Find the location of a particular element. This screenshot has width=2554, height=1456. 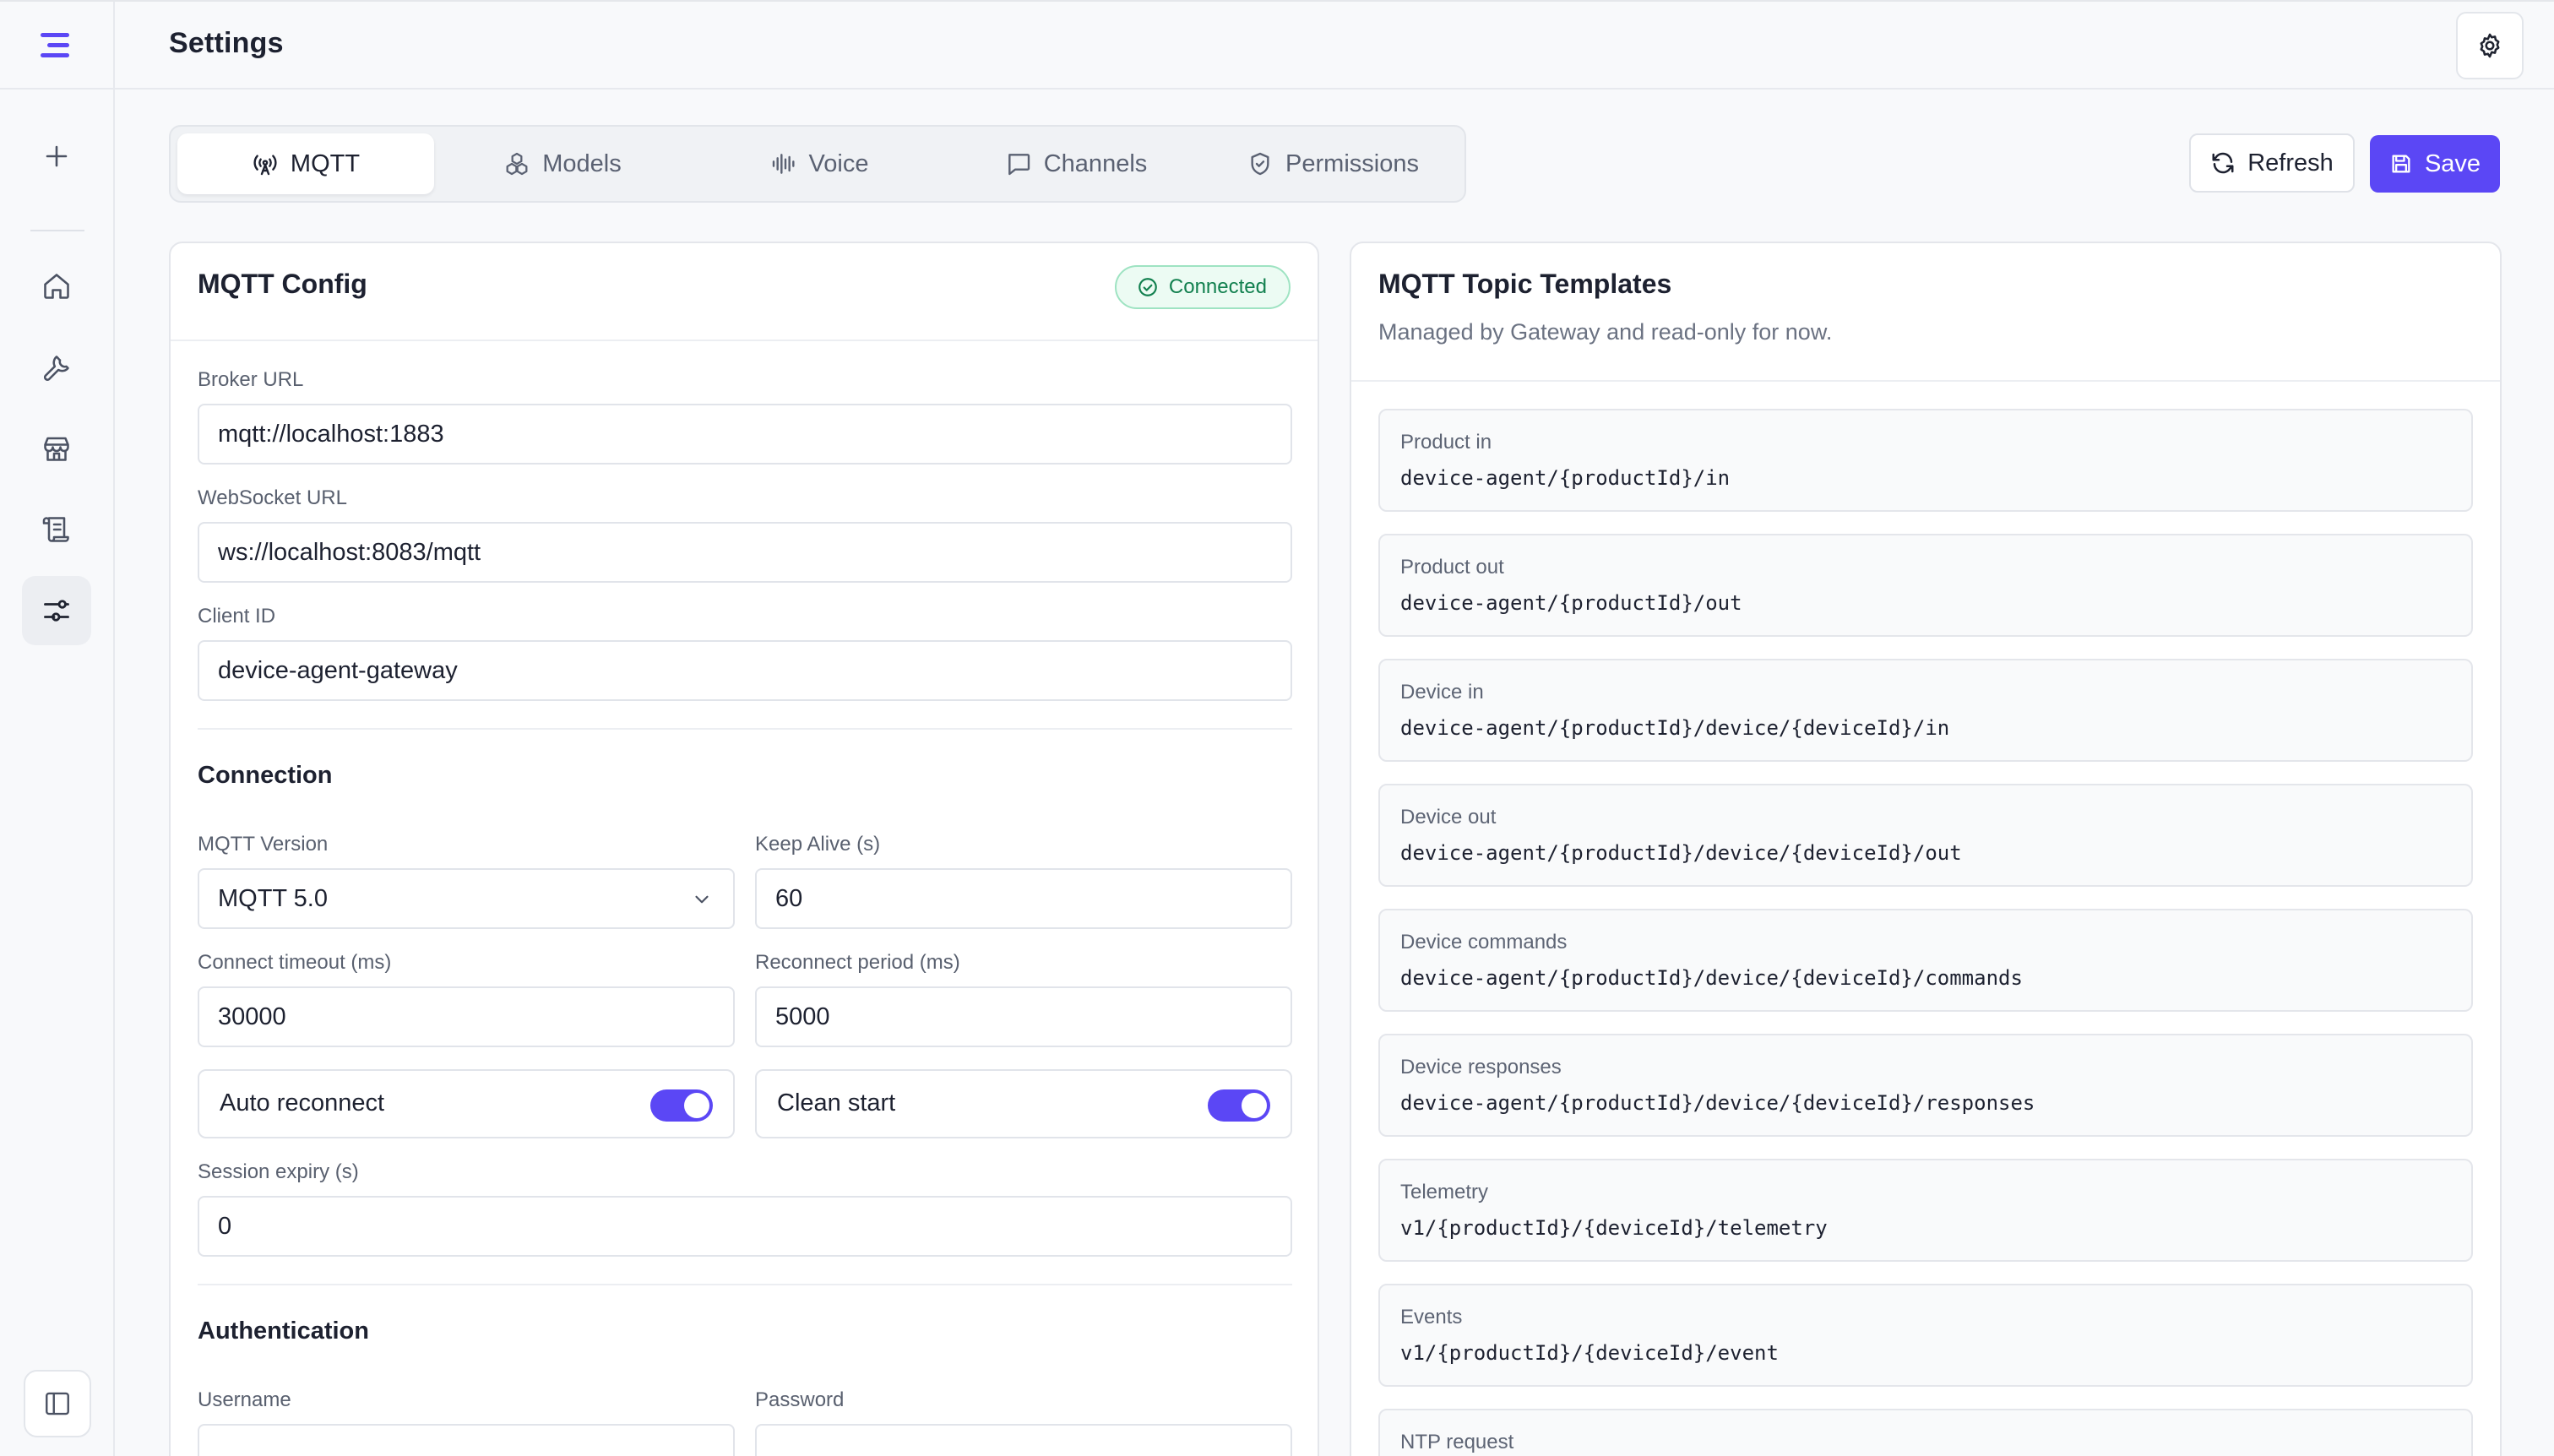

topic-label: Device out is located at coordinates (1448, 817).